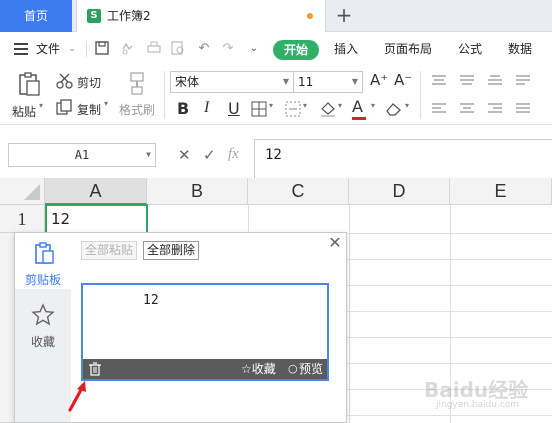  I want to click on column-header-b: B, so click(197, 191).